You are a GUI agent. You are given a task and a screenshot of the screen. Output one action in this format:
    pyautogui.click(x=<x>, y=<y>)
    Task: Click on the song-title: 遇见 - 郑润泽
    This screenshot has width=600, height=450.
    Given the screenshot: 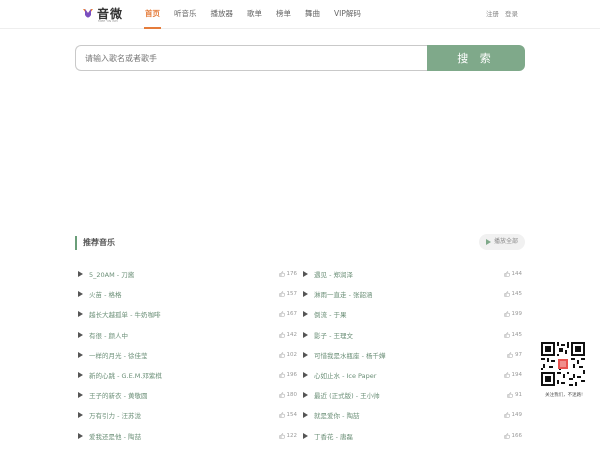 What is the action you would take?
    pyautogui.click(x=333, y=274)
    